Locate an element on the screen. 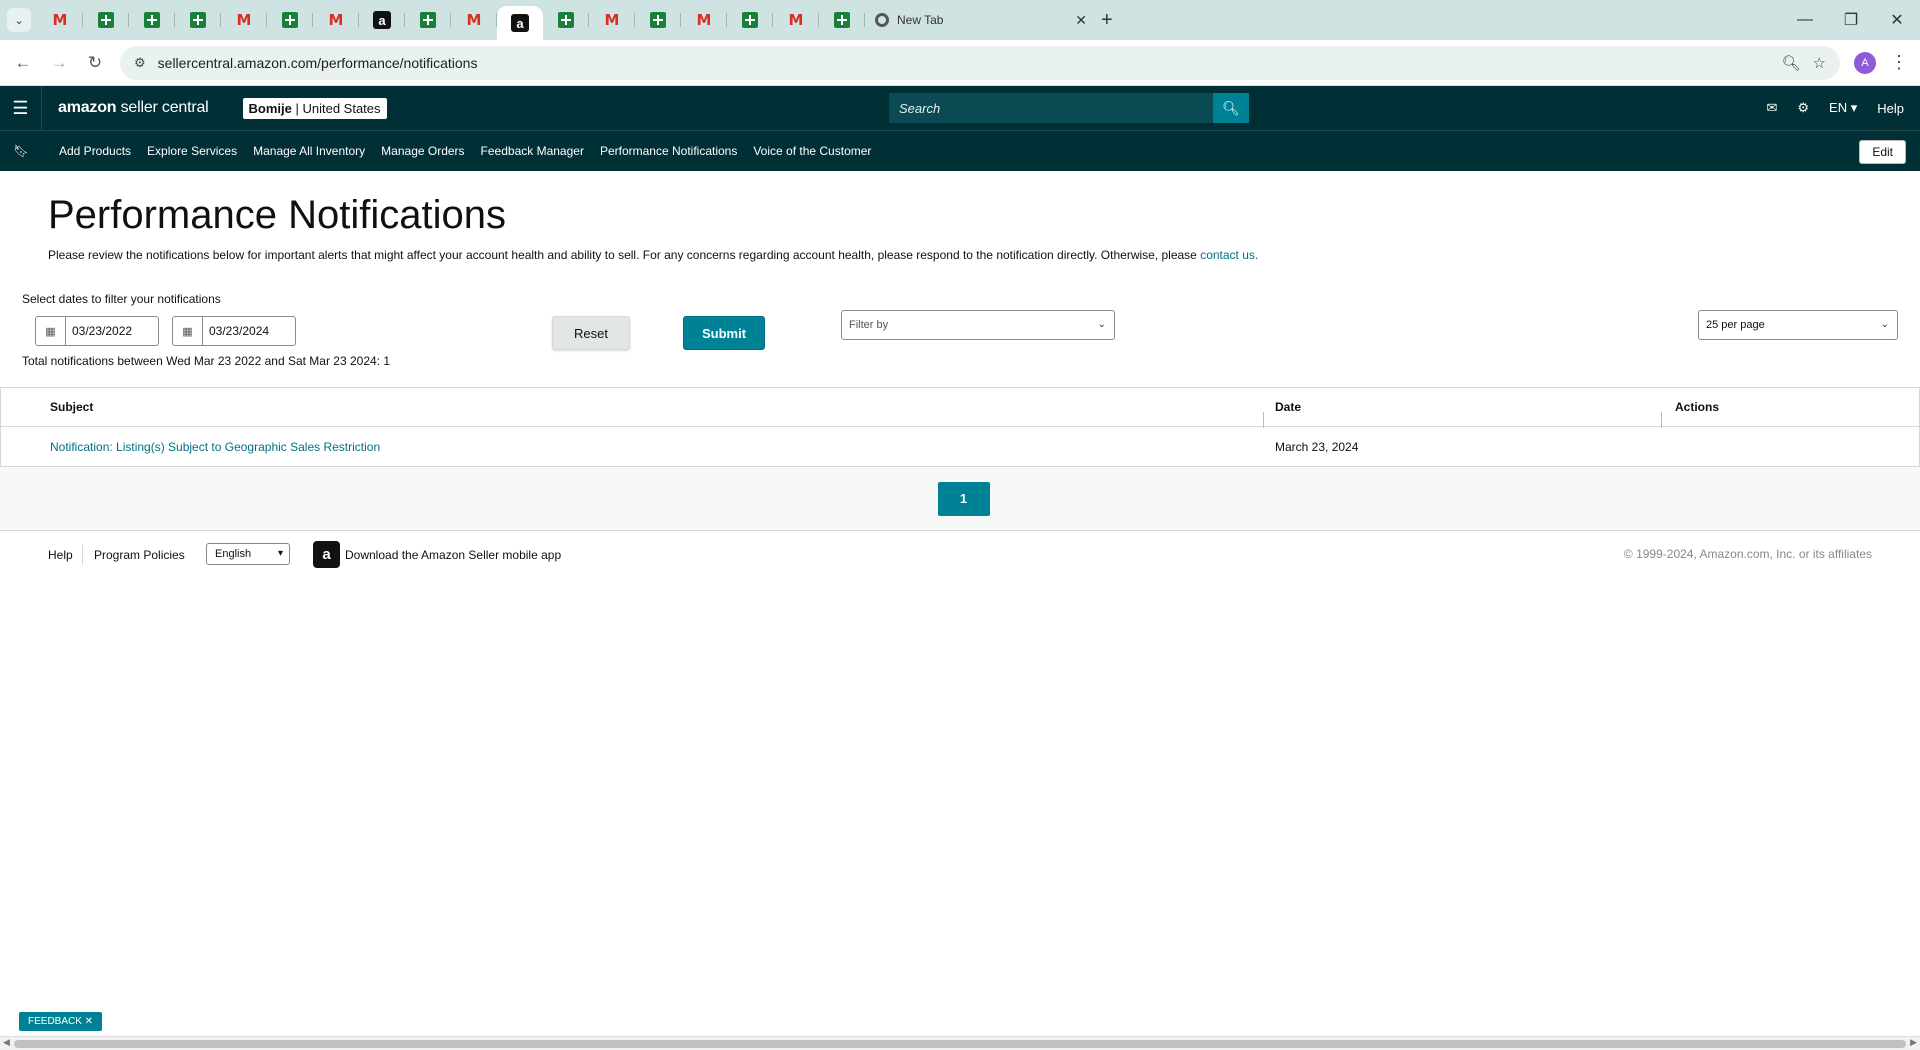 The height and width of the screenshot is (1050, 1920). start-date-input: ▦ 03/23/2022 is located at coordinates (97, 331).